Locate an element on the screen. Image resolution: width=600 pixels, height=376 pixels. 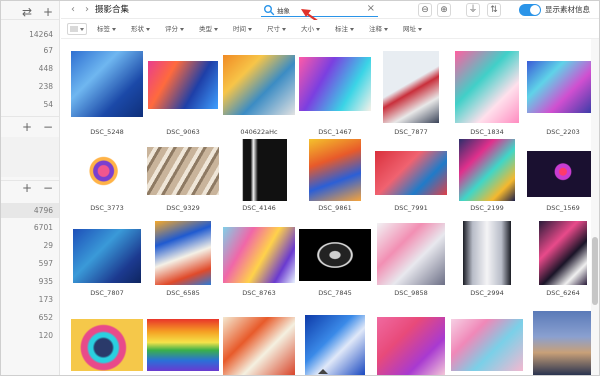
filter-url: 网址 is located at coordinates (412, 29).